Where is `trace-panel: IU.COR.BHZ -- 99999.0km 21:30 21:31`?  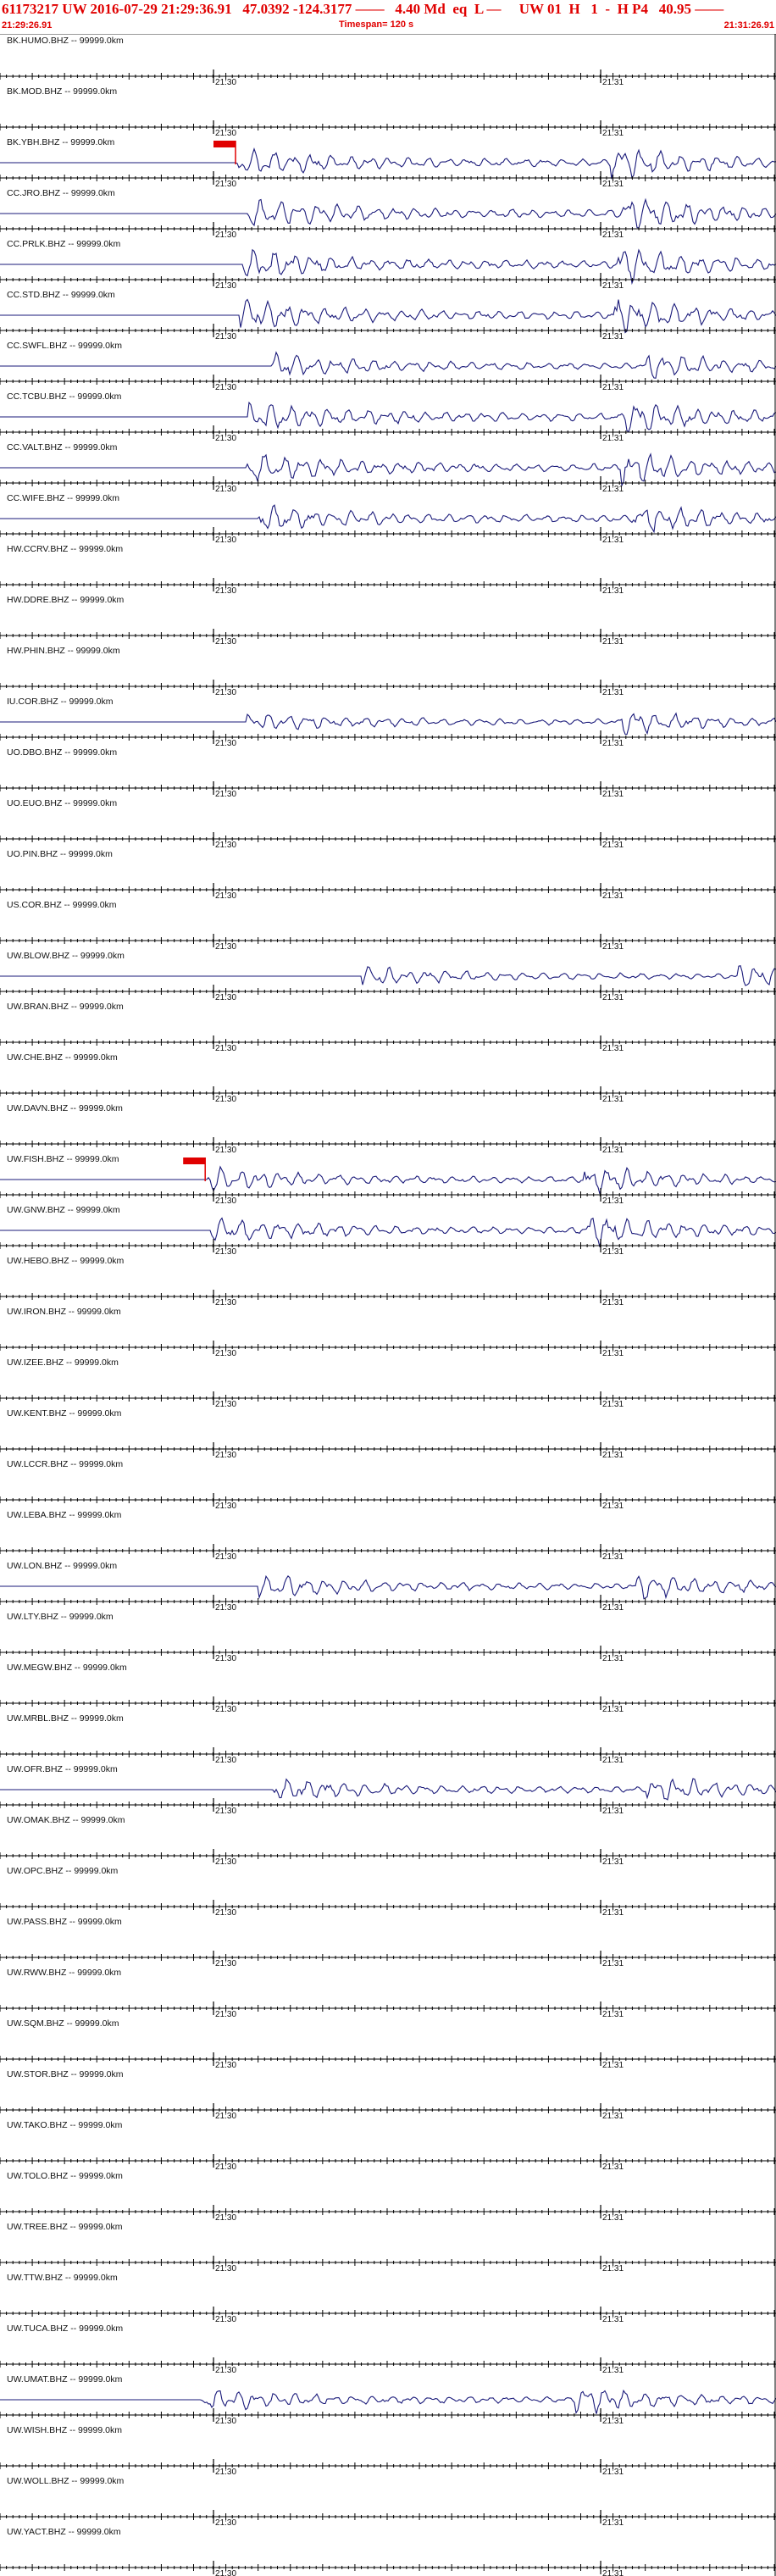
trace-panel: IU.COR.BHZ -- 99999.0km 21:30 21:31 is located at coordinates (388, 721).